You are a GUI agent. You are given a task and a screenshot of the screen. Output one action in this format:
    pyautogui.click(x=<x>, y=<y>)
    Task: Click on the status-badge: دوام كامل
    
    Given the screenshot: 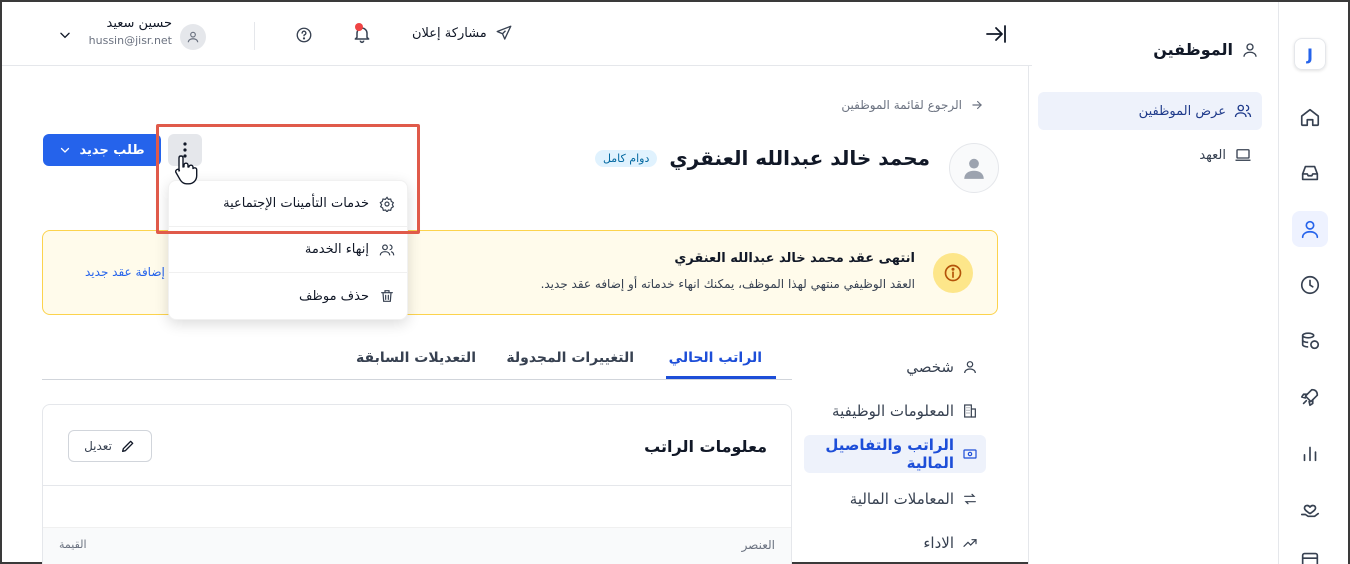 What is the action you would take?
    pyautogui.click(x=626, y=158)
    